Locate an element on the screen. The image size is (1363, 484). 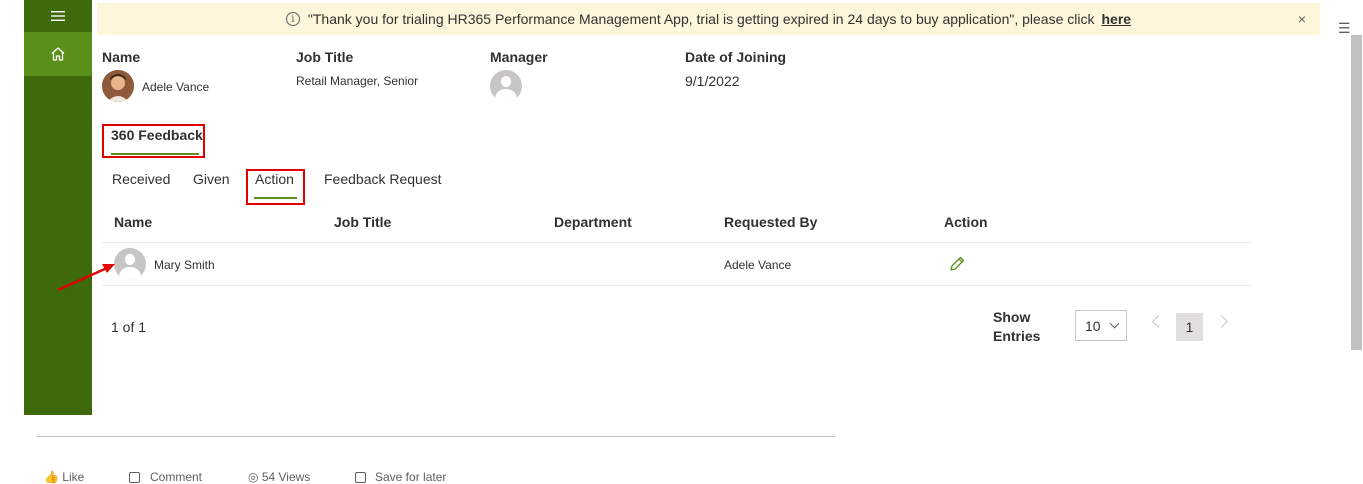
home-icon is located at coordinates (58, 54).